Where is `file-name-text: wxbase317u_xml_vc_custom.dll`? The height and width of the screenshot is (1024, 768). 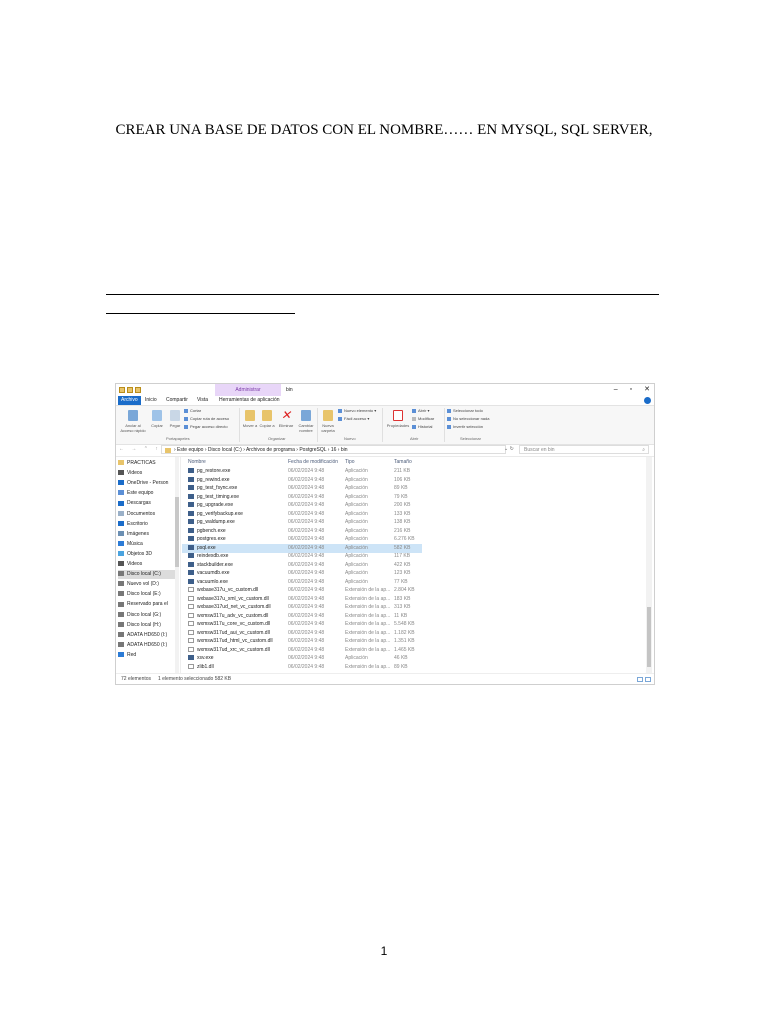
file-name-text: wxbase317u_xml_vc_custom.dll is located at coordinates (233, 598).